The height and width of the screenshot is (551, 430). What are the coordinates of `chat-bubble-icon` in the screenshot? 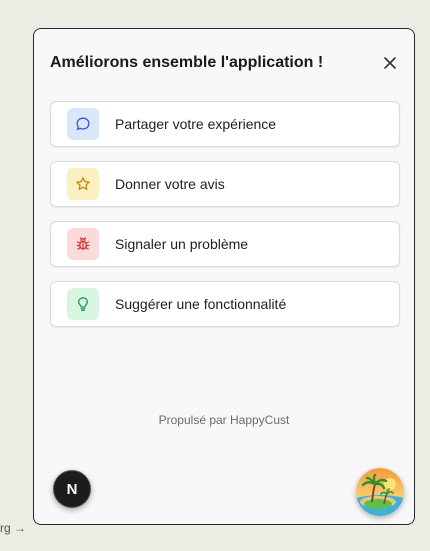 It's located at (83, 124).